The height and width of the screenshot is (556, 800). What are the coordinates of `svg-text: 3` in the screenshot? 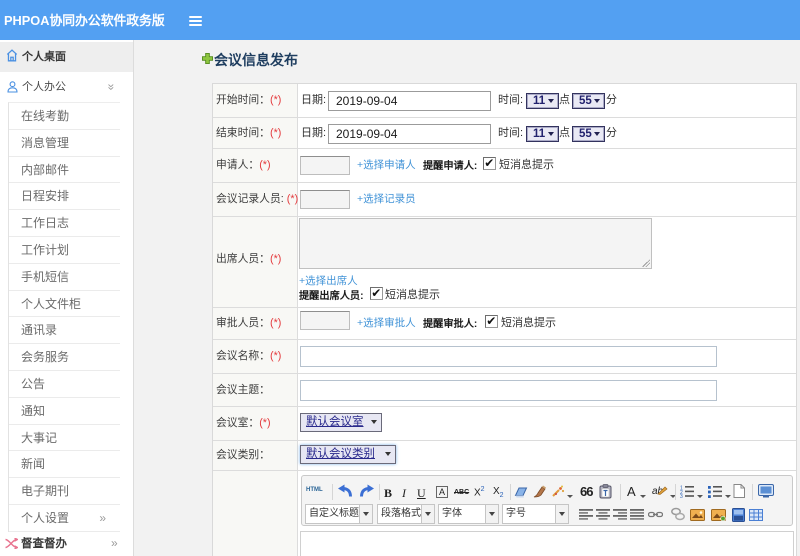 It's located at (681, 496).